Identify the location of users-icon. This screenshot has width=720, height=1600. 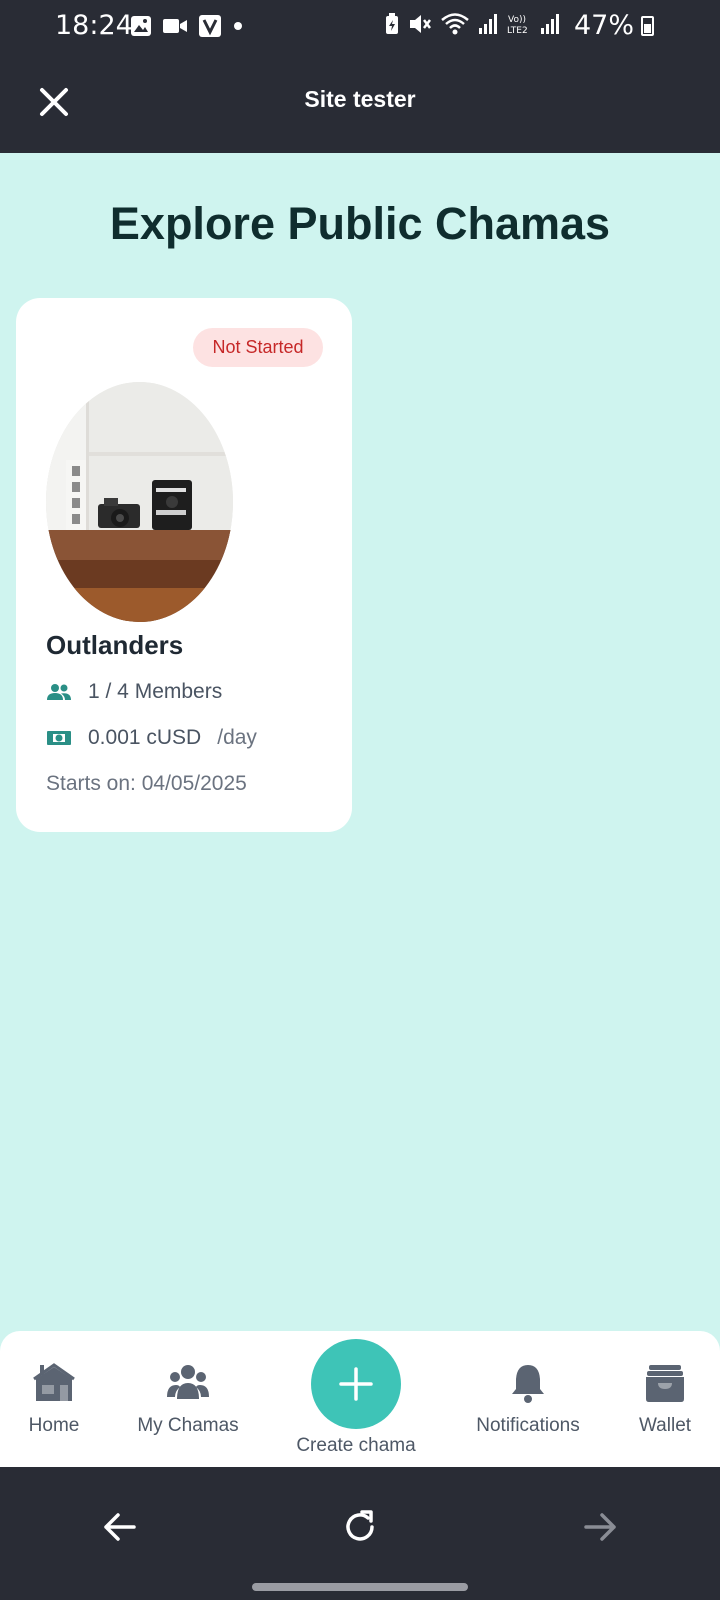
(188, 1382).